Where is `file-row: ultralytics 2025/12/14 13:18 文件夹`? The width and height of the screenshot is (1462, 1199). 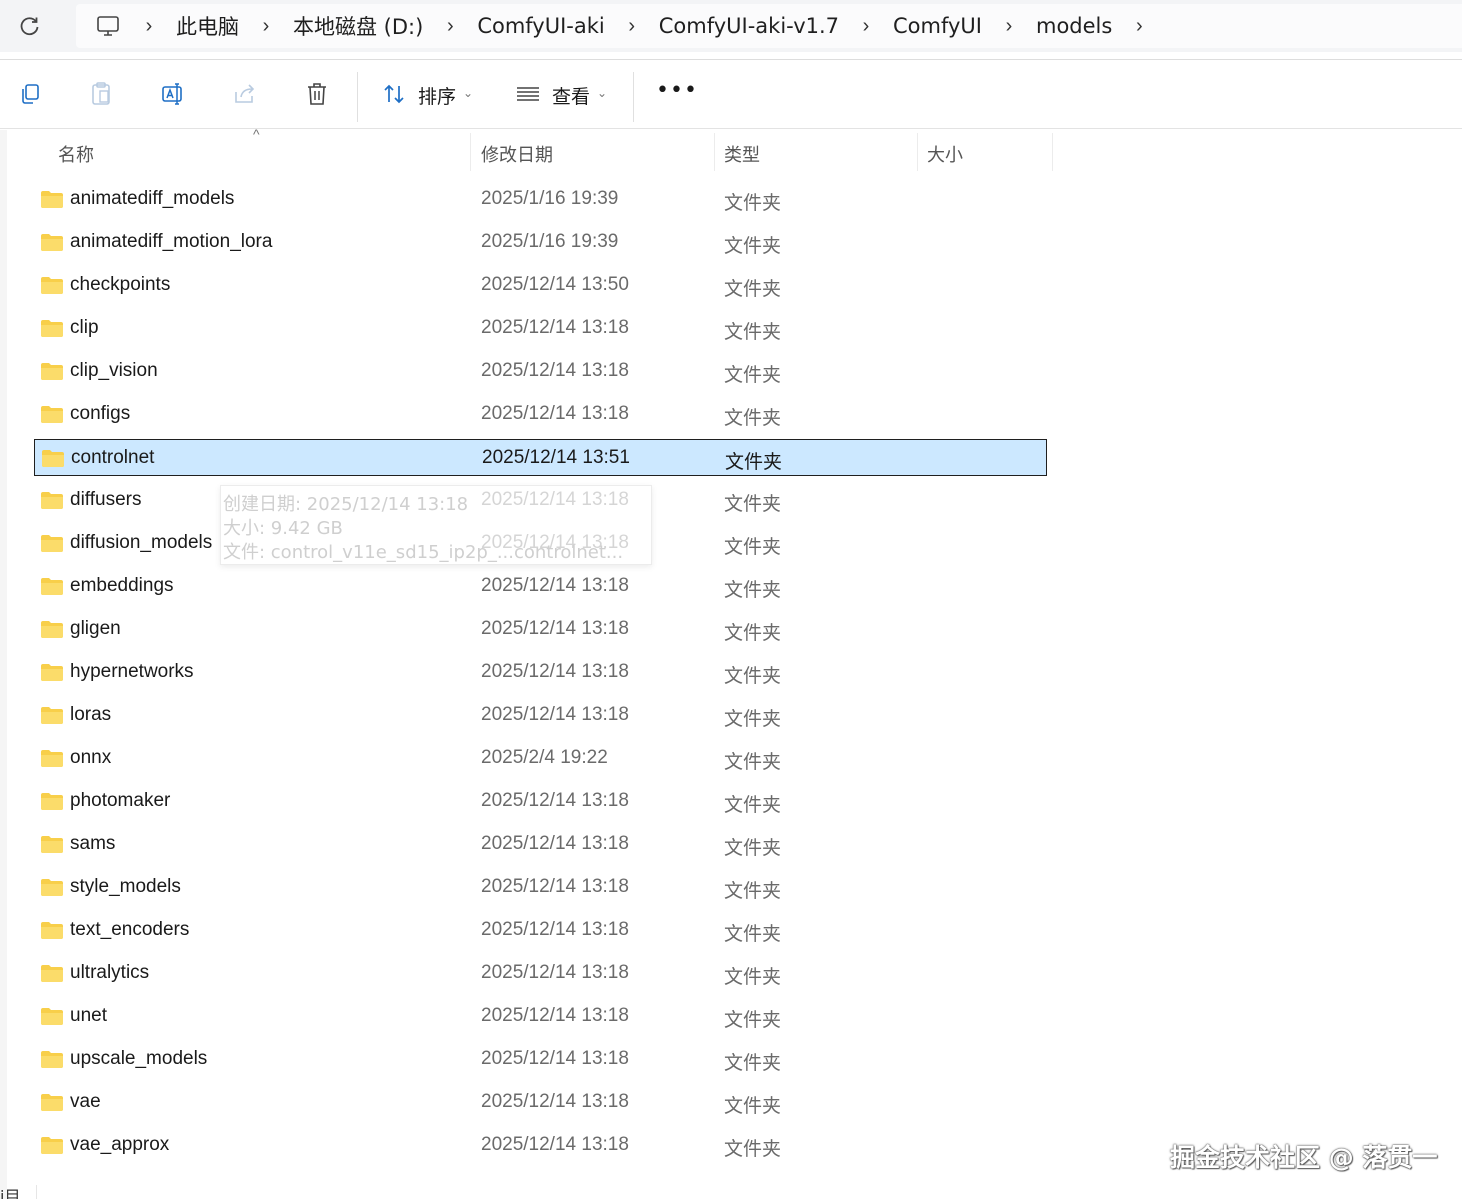
file-row: ultralytics 2025/12/14 13:18 文件夹 is located at coordinates (540, 973).